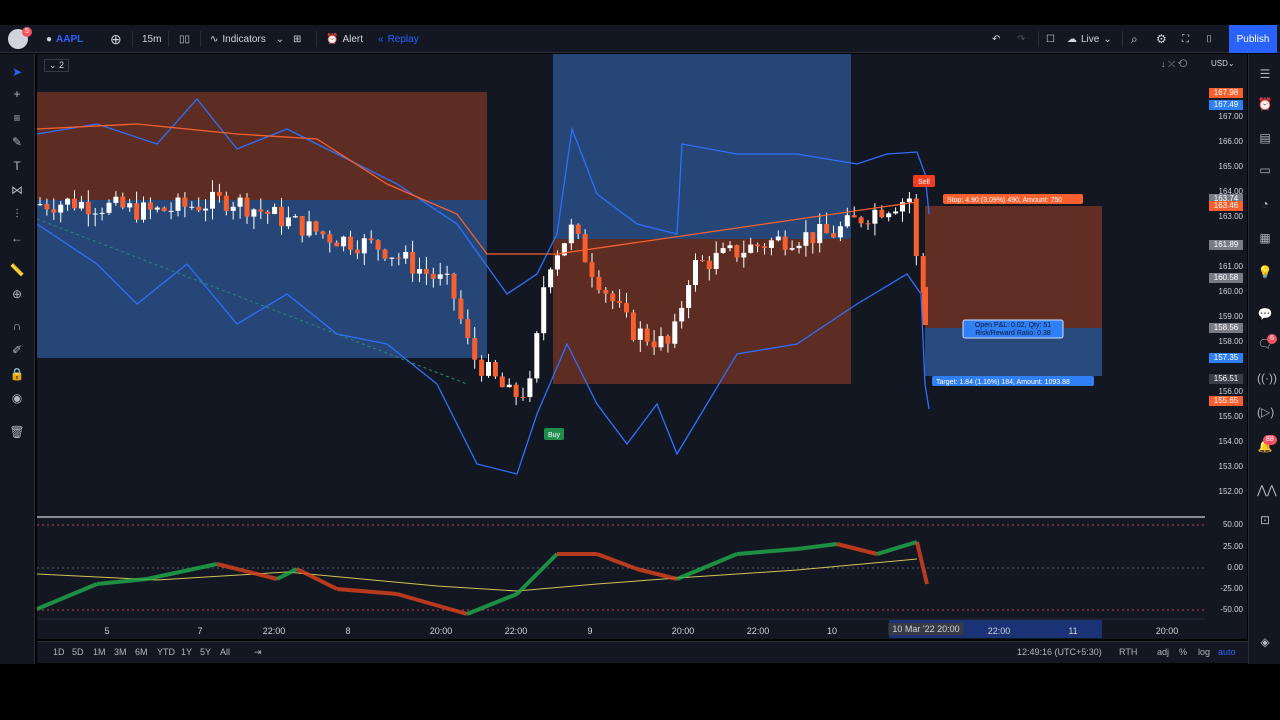 This screenshot has height=720, width=1280. I want to click on layers-icon: ◈, so click(1265, 642).